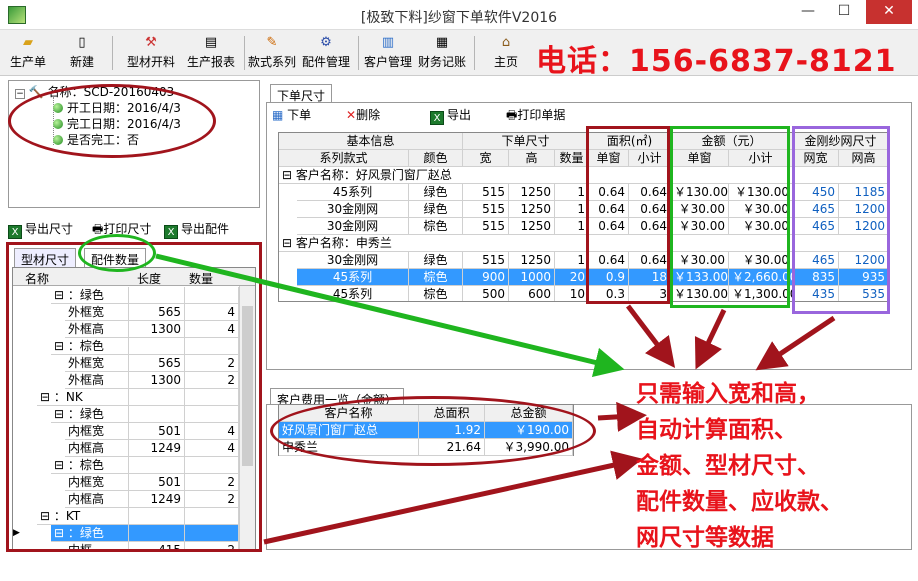  I want to click on feature-note-line: 只需输入宽和高，, so click(728, 394).